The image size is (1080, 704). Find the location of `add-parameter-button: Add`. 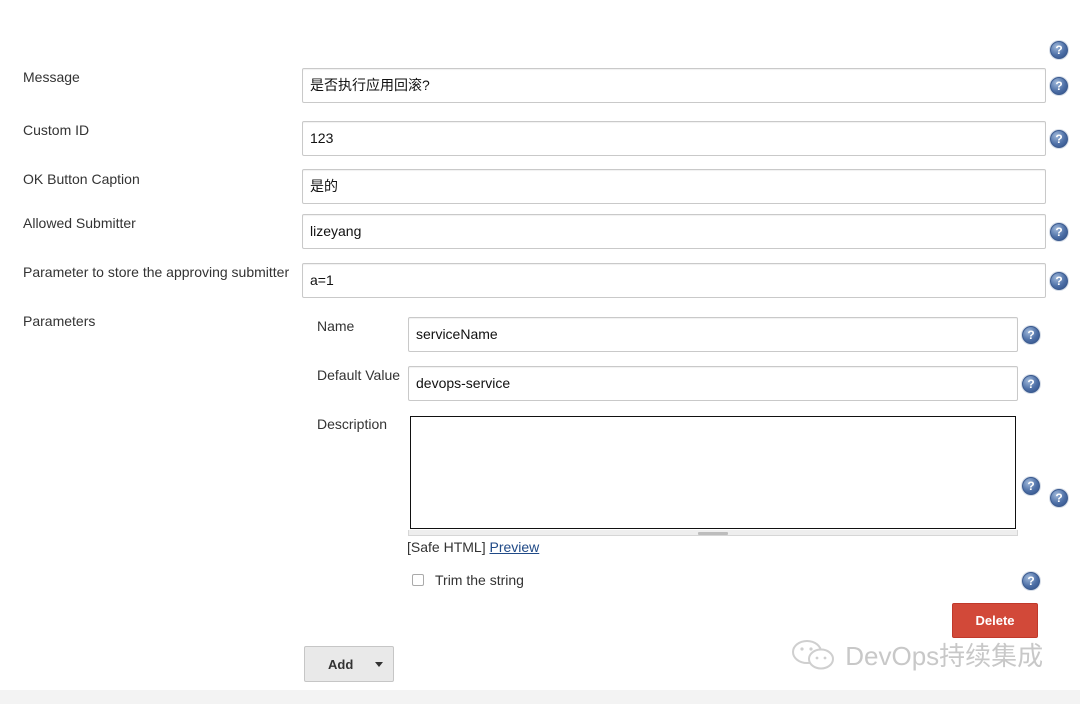

add-parameter-button: Add is located at coordinates (349, 664).